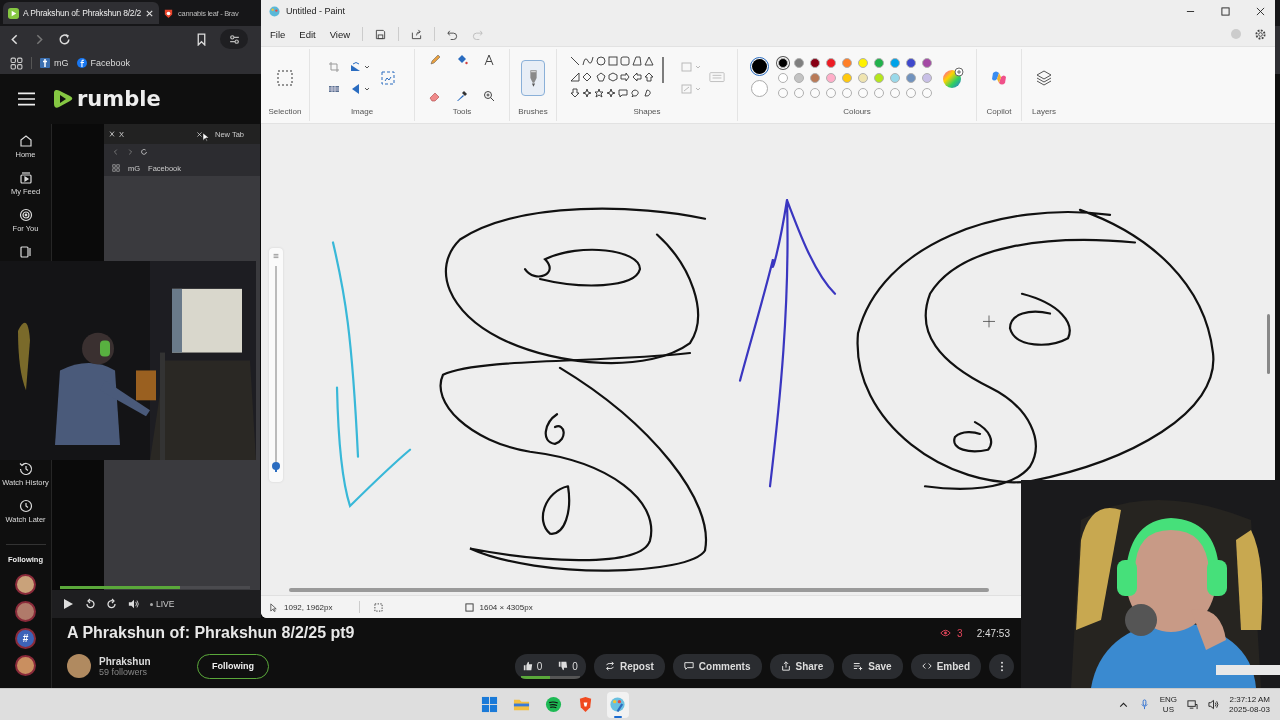 The height and width of the screenshot is (720, 1280). What do you see at coordinates (124, 671) in the screenshot?
I see `follower-count: 59 followers` at bounding box center [124, 671].